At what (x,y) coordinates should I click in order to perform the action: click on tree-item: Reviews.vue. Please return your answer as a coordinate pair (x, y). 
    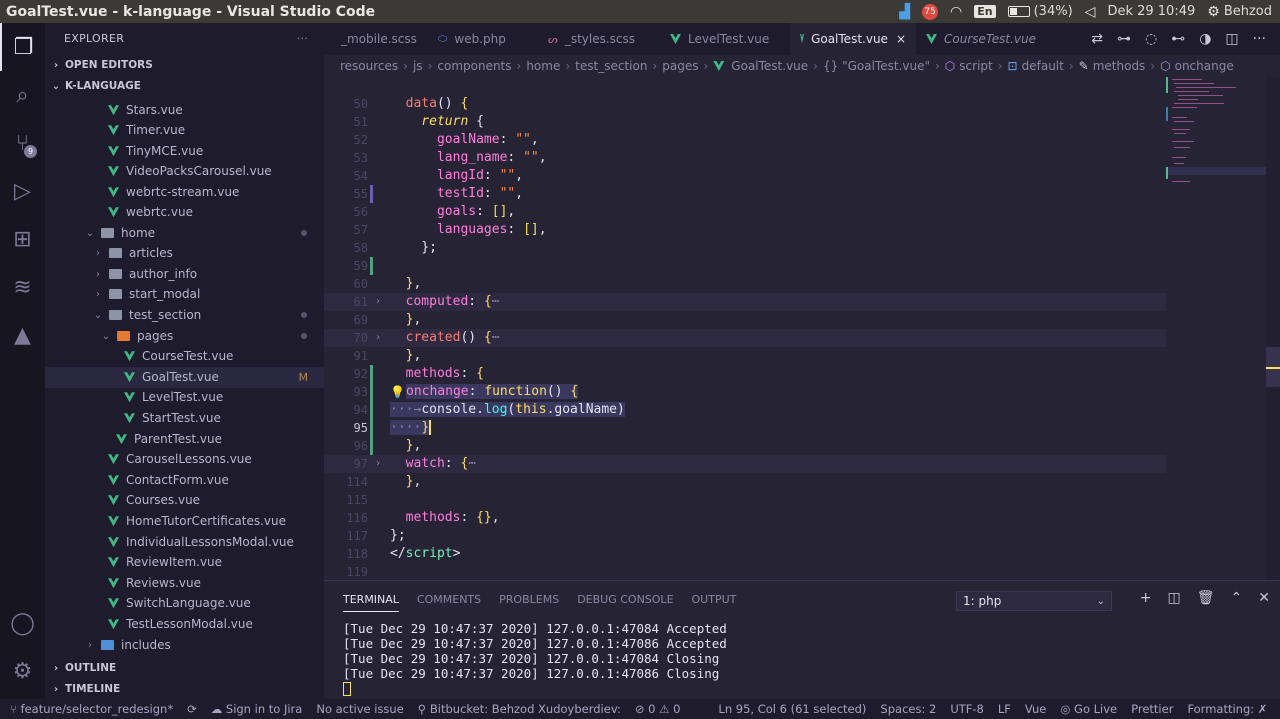
    Looking at the image, I should click on (184, 583).